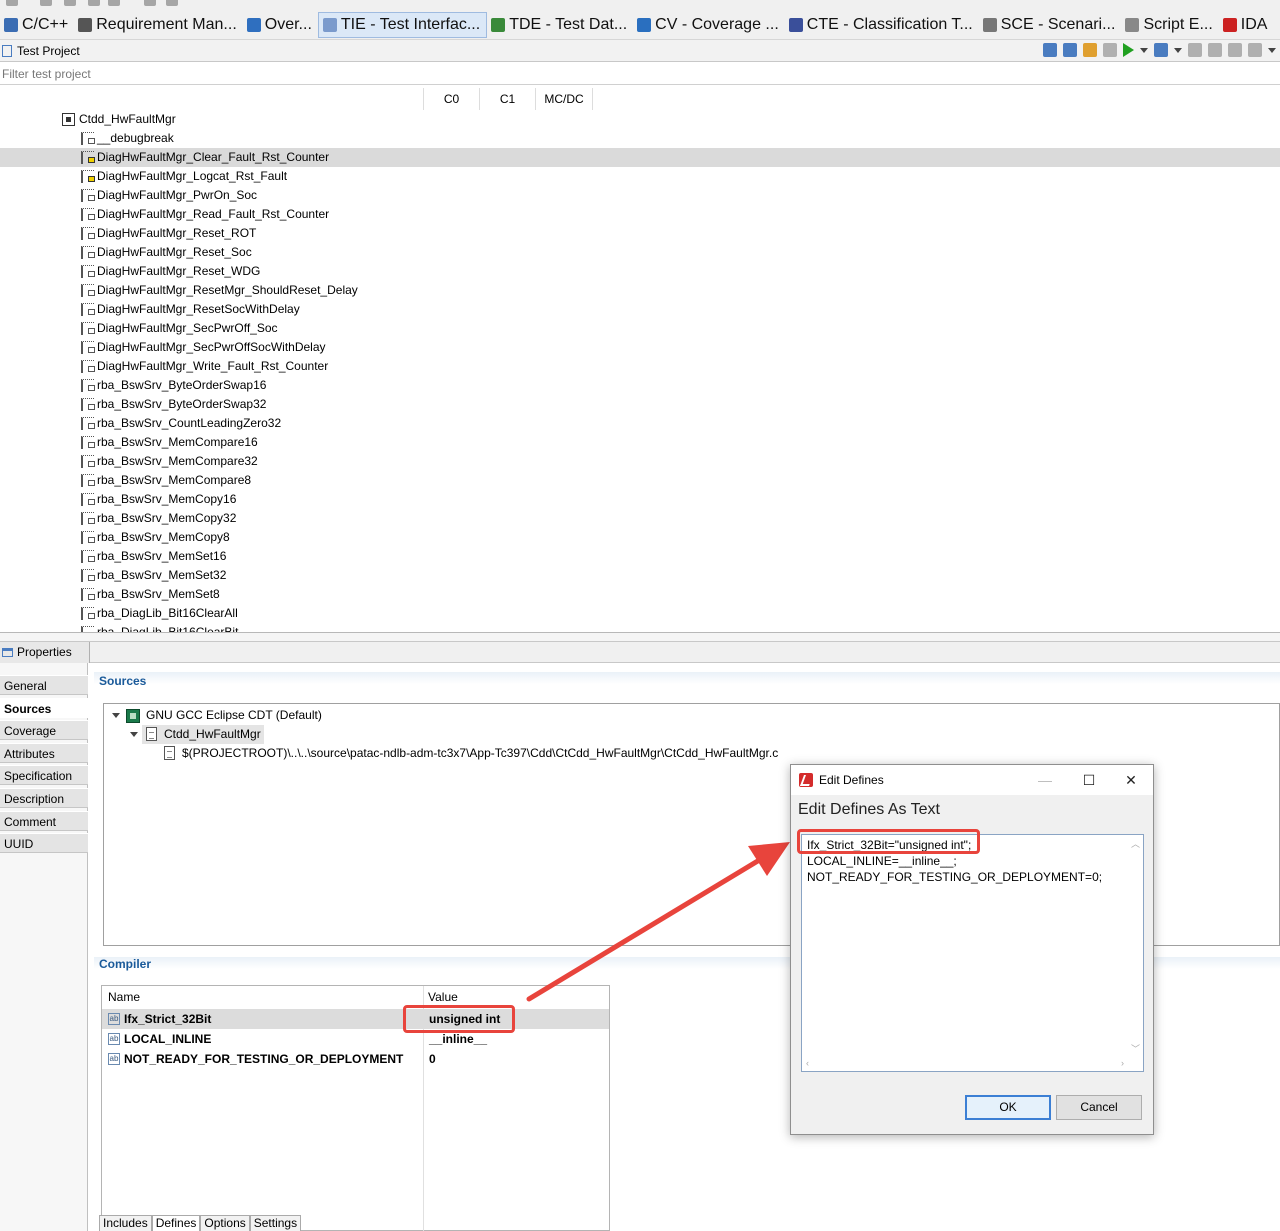  What do you see at coordinates (640, 347) in the screenshot?
I see `tree-item: DiagHwFaultMgr_SecPwrOffSocWithDelay` at bounding box center [640, 347].